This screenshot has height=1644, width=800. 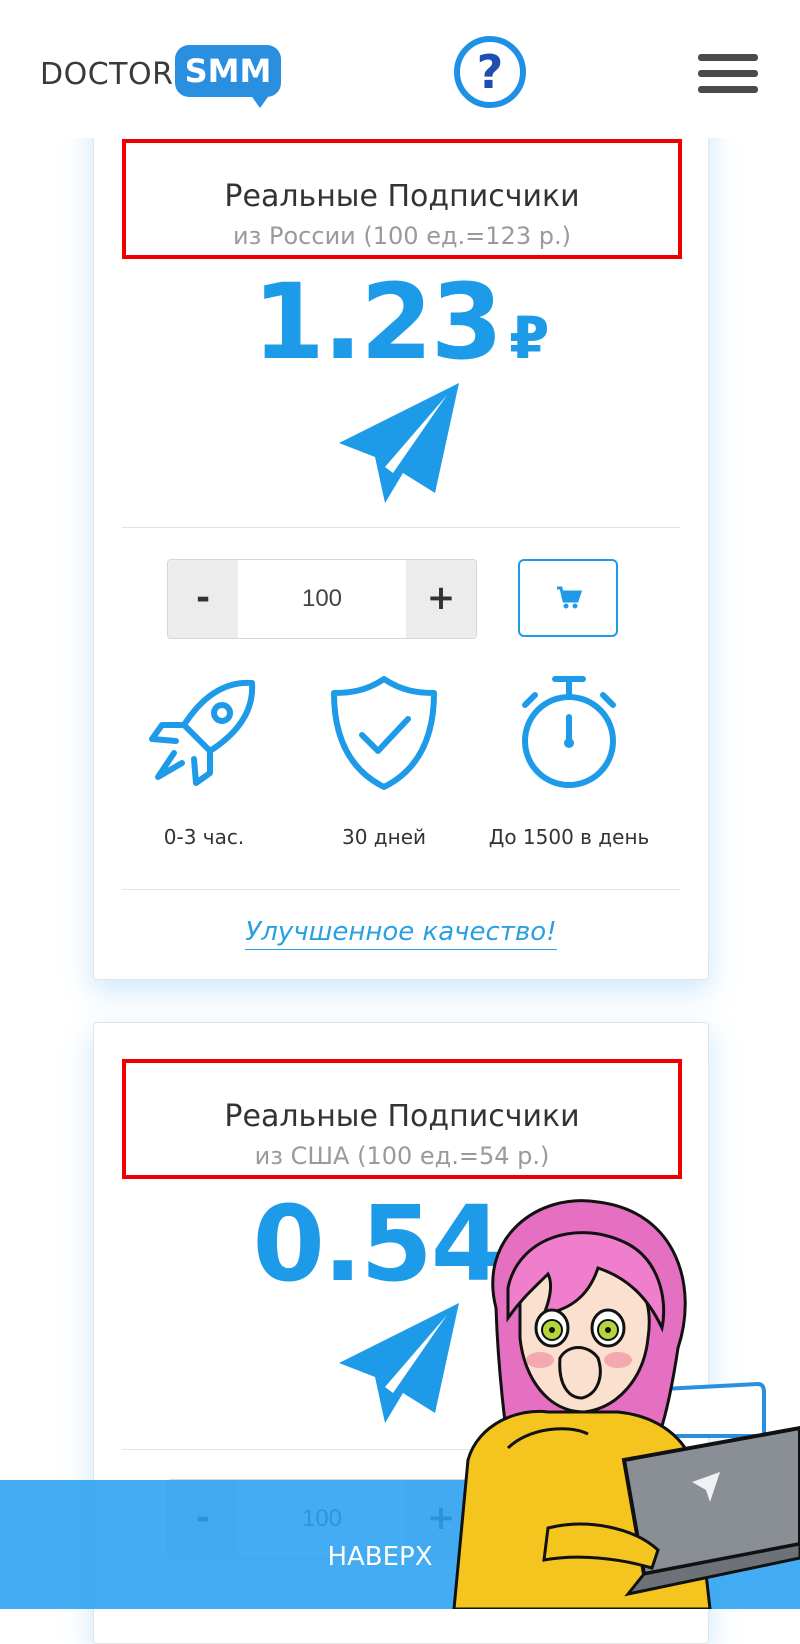 I want to click on shield-check-icon, so click(x=384, y=733).